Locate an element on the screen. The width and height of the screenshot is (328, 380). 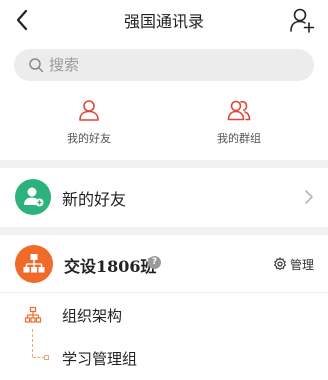
add-friend-icon is located at coordinates (34, 197).